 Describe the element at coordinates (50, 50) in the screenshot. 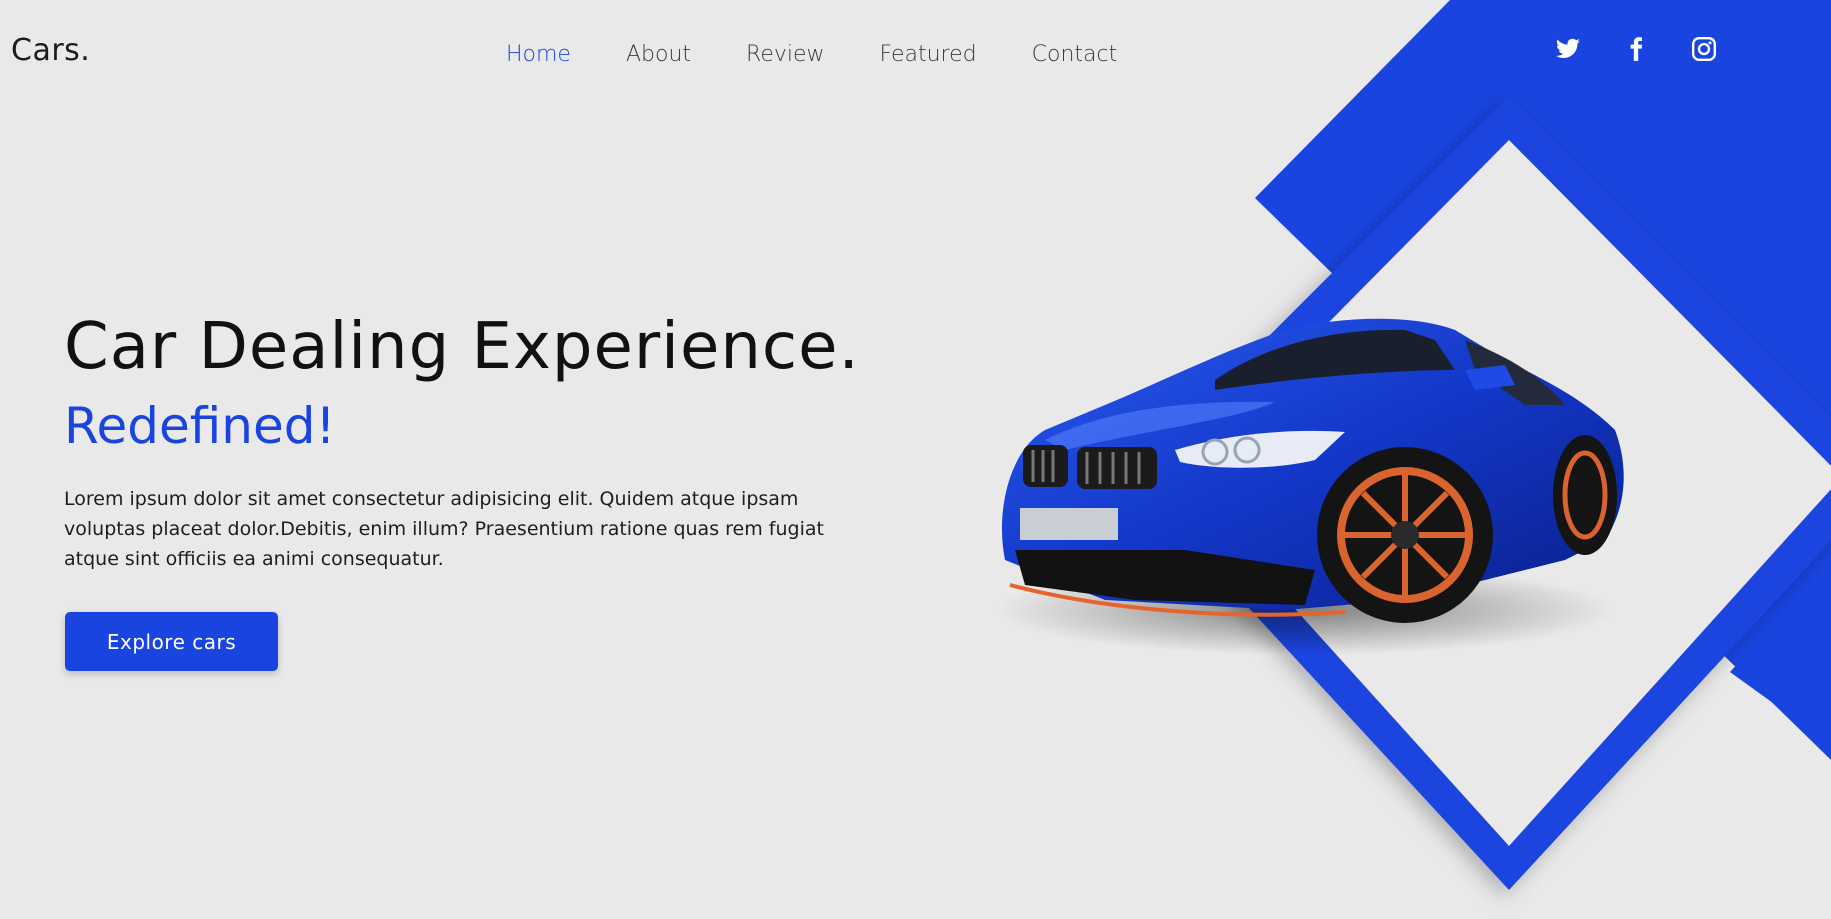

I see `site-logo: Cars.` at that location.